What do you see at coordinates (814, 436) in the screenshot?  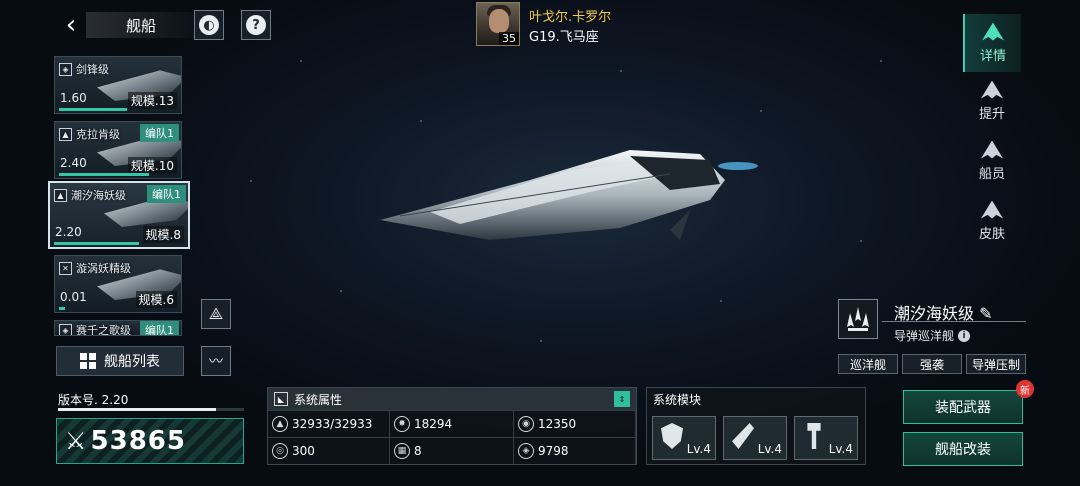 I see `hammer-module-icon` at bounding box center [814, 436].